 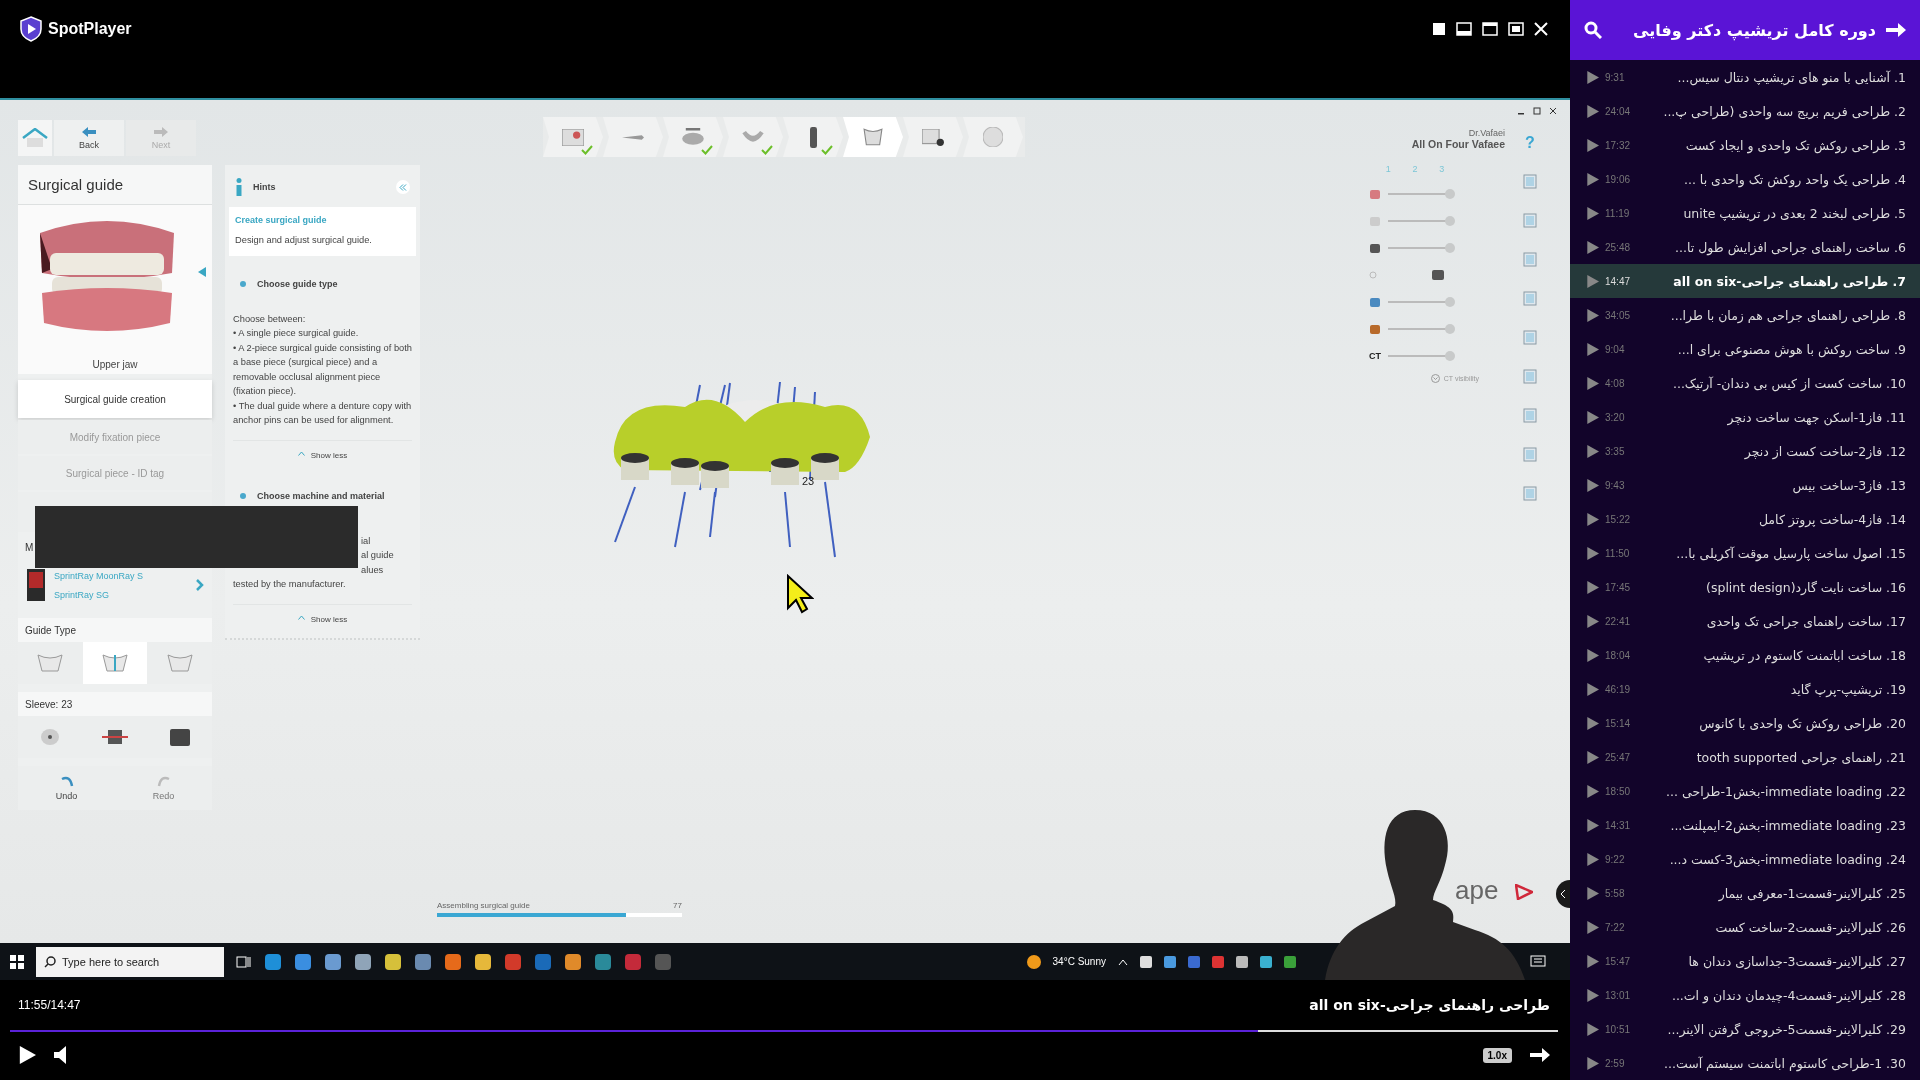 What do you see at coordinates (1618, 315) in the screenshot?
I see `duration: 34:05` at bounding box center [1618, 315].